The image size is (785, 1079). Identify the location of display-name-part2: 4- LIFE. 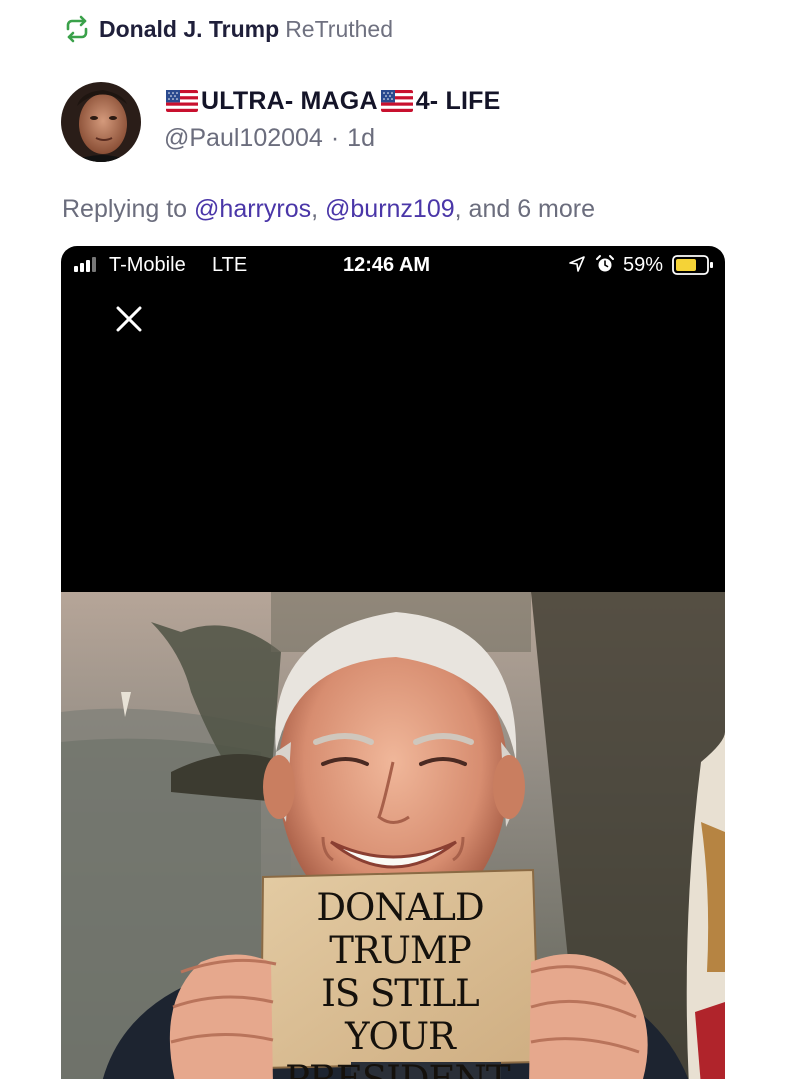
(458, 100).